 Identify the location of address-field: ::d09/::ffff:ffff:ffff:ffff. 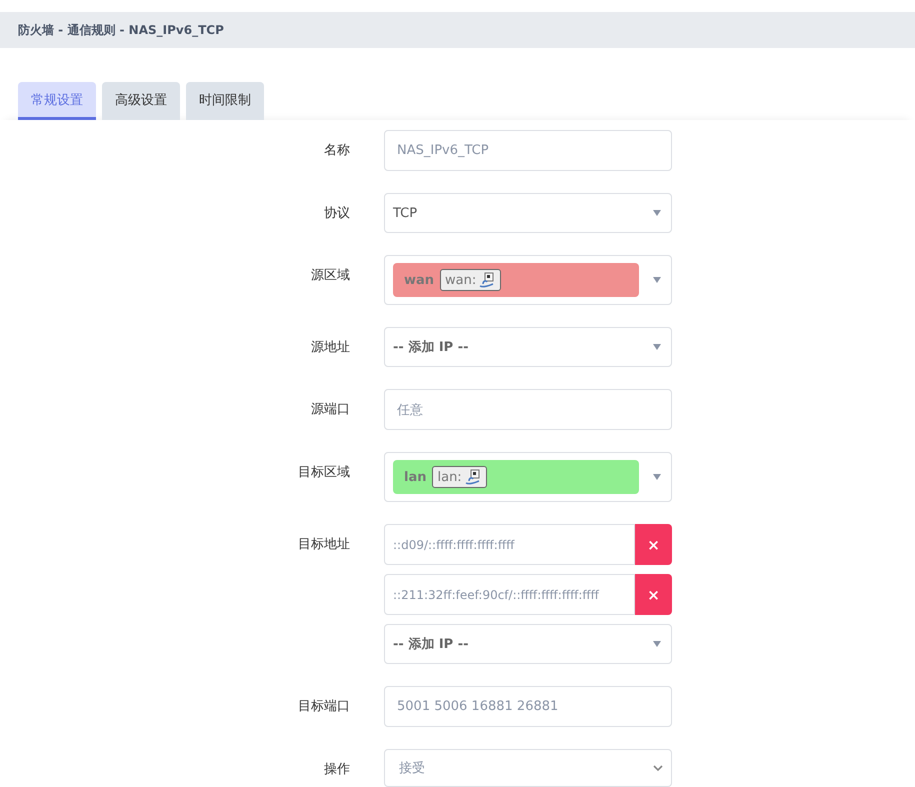
(509, 544).